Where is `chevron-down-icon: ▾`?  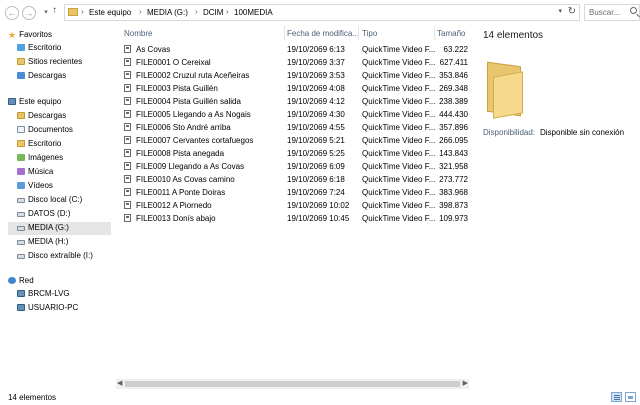 chevron-down-icon: ▾ is located at coordinates (560, 11).